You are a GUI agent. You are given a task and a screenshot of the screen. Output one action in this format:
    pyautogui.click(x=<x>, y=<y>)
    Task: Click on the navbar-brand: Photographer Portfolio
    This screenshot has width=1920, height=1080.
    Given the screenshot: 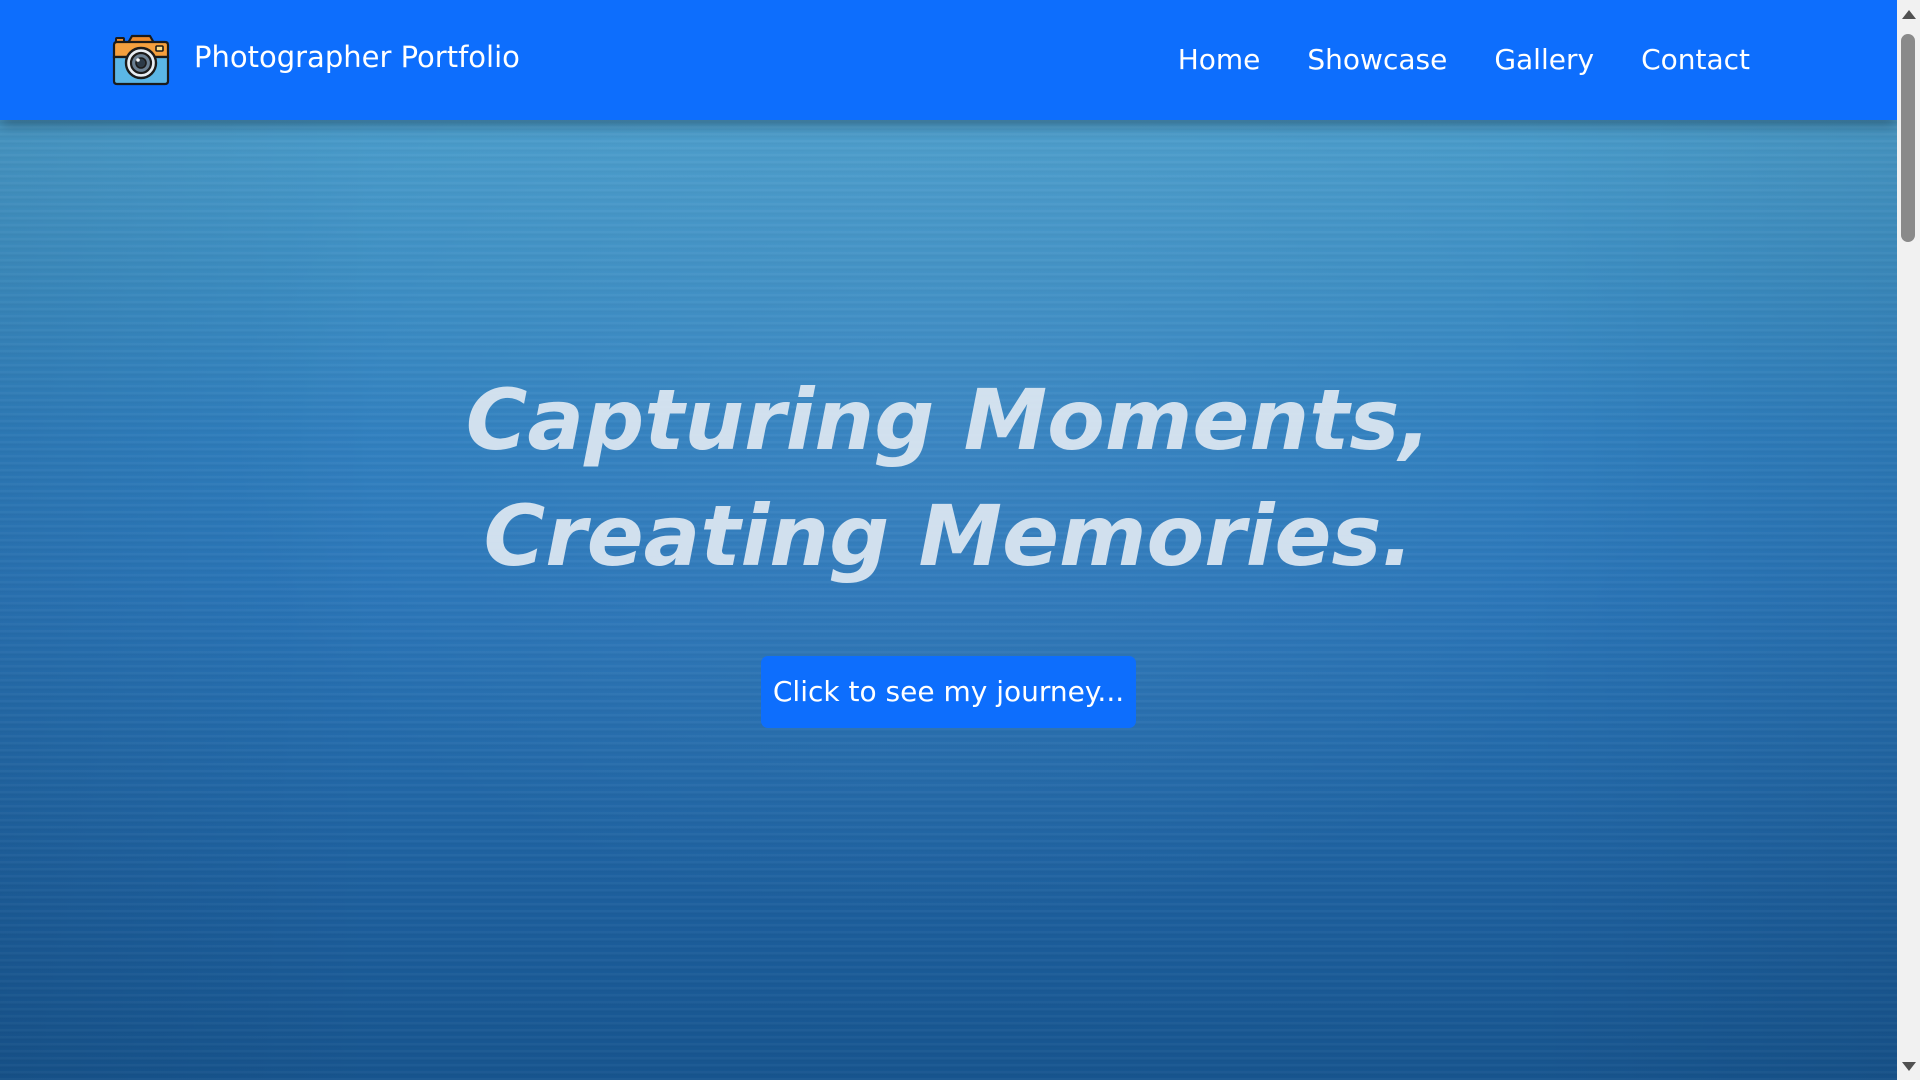 What is the action you would take?
    pyautogui.click(x=315, y=60)
    